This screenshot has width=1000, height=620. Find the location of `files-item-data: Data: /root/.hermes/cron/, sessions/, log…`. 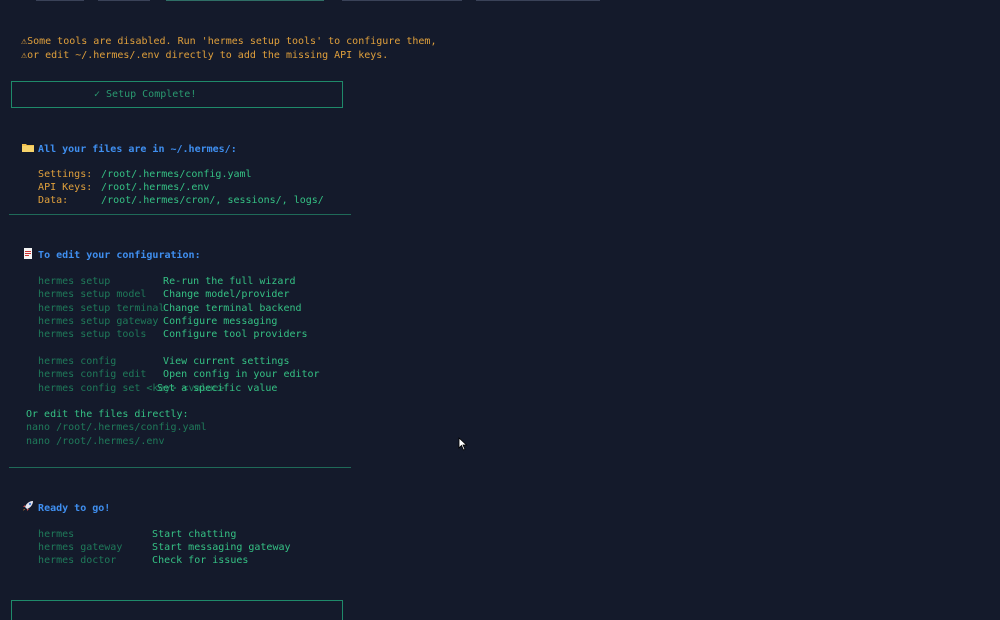

files-item-data: Data: /root/.hermes/cron/, sessions/, log… is located at coordinates (175, 194).